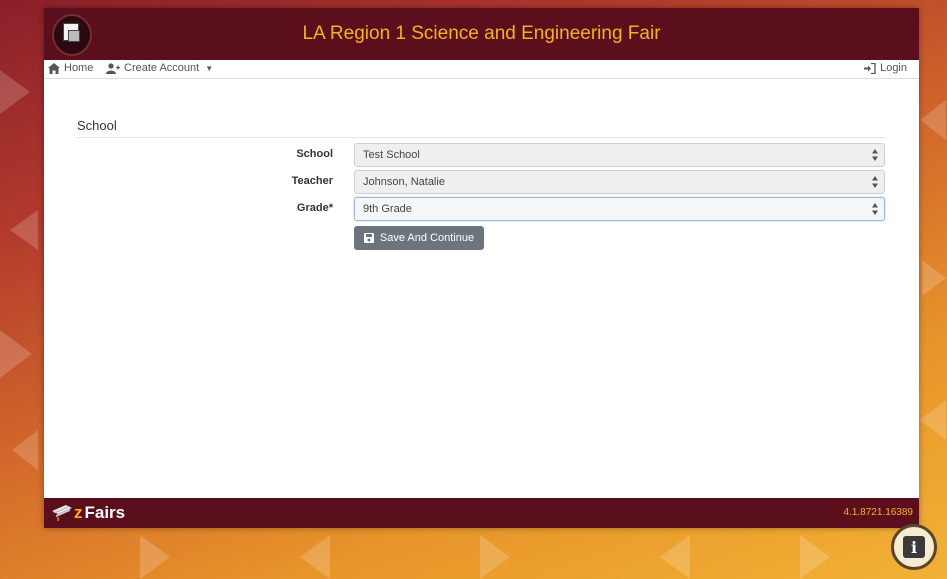  I want to click on nav-login-link: Login, so click(885, 68).